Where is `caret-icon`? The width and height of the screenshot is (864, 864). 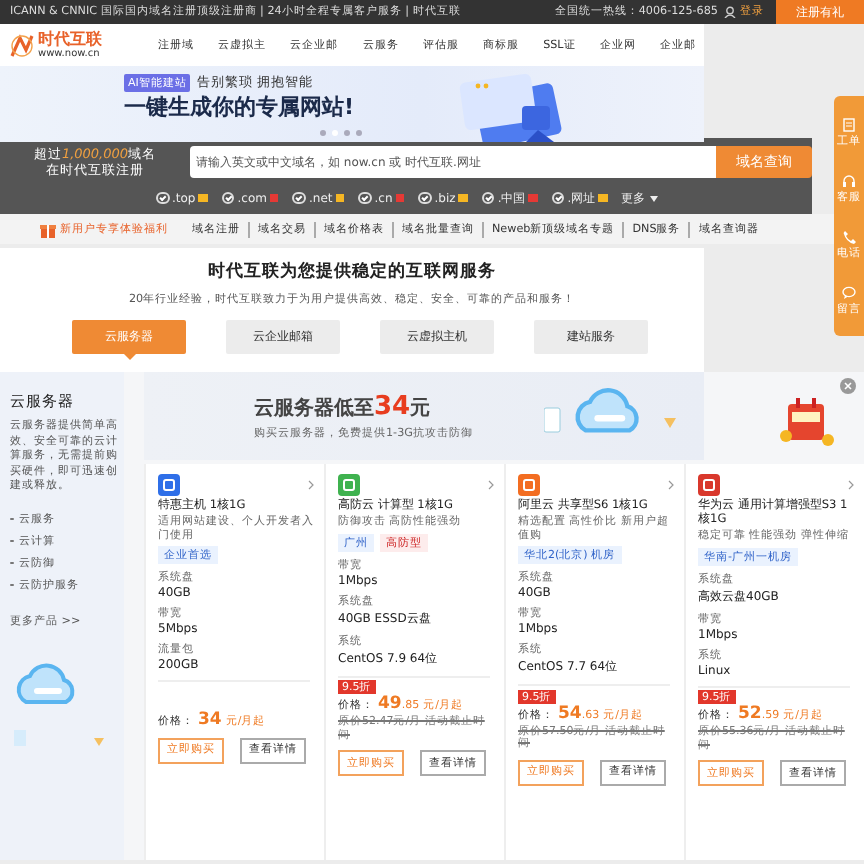 caret-icon is located at coordinates (653, 198).